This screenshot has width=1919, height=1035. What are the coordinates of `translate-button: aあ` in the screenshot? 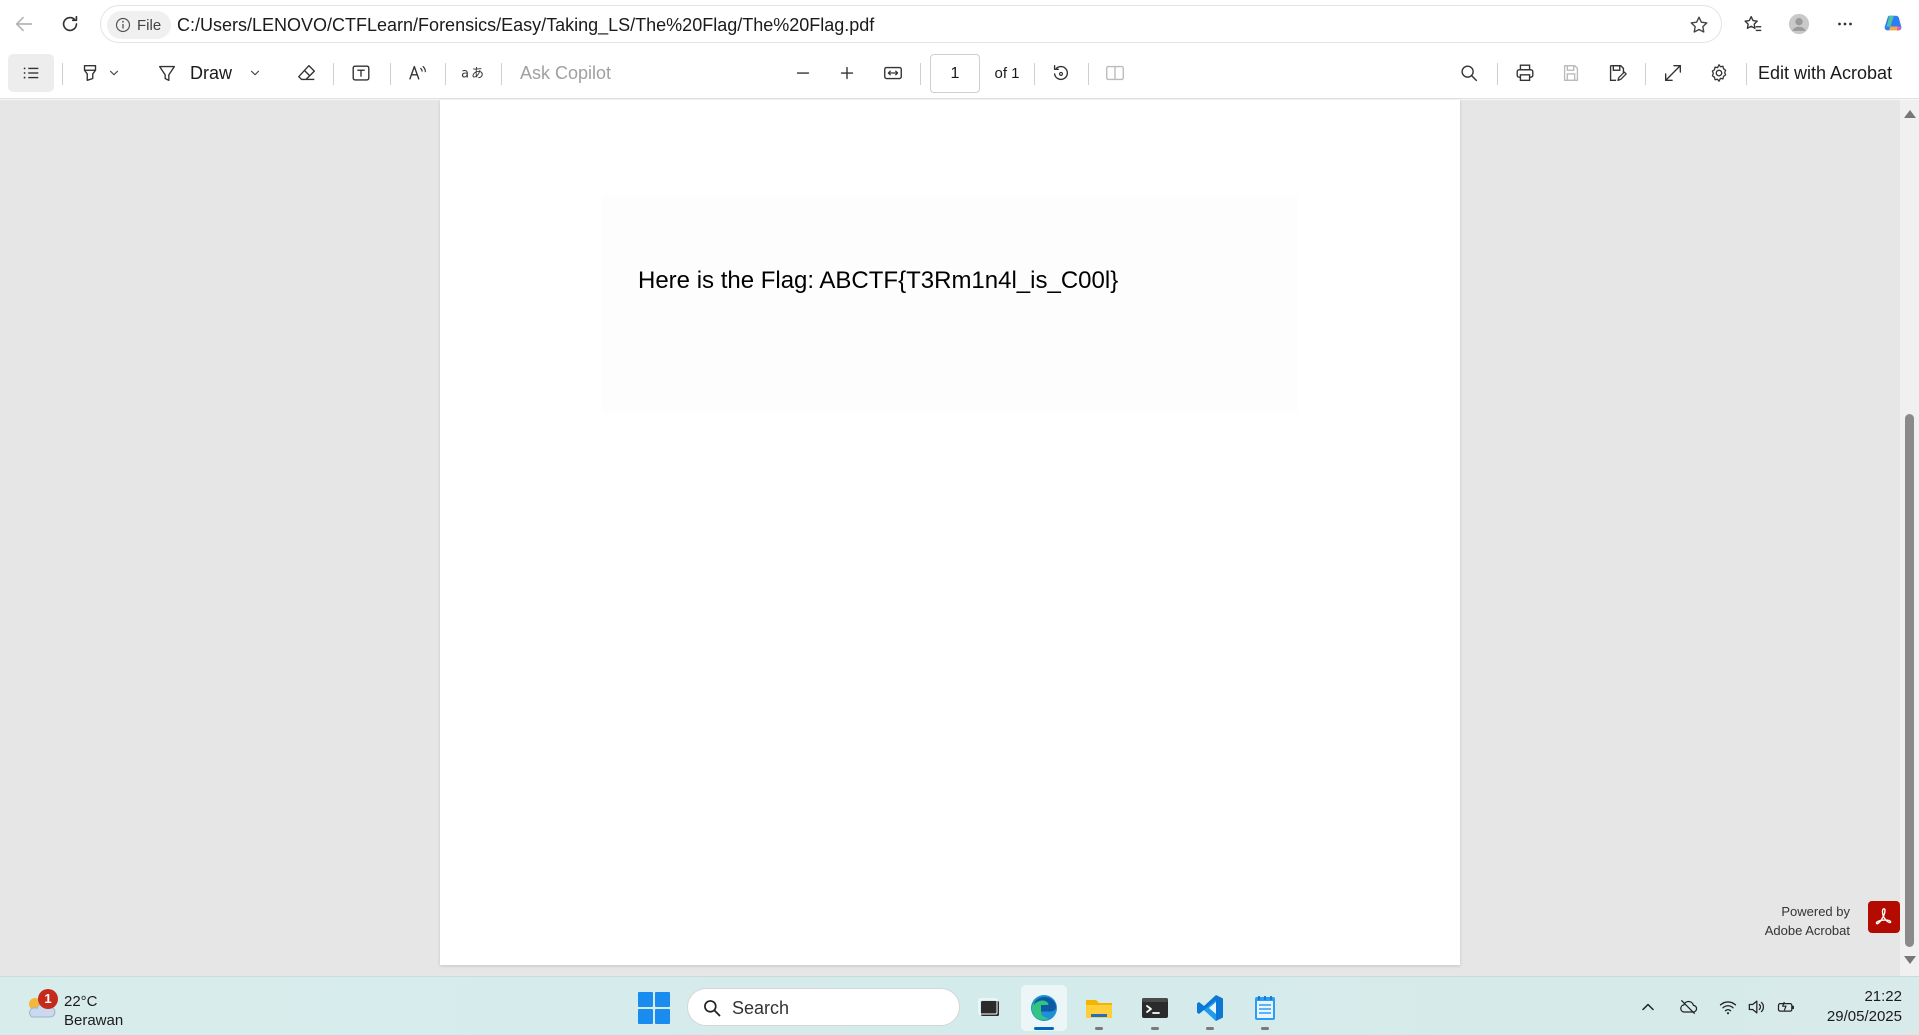 It's located at (473, 73).